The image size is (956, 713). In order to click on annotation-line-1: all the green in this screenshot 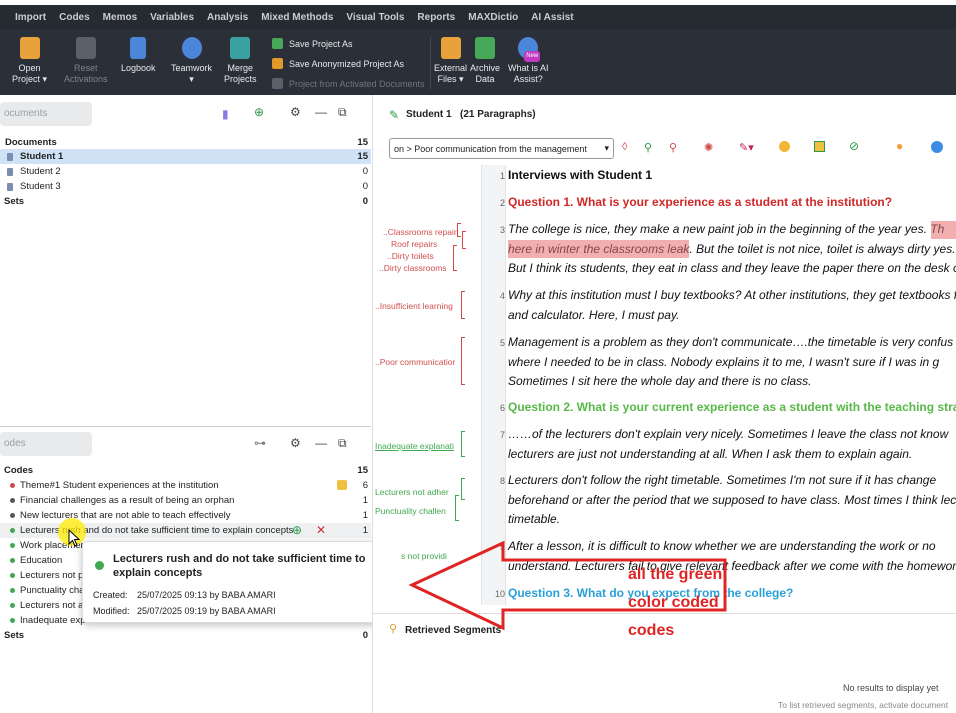, I will do `click(675, 574)`.